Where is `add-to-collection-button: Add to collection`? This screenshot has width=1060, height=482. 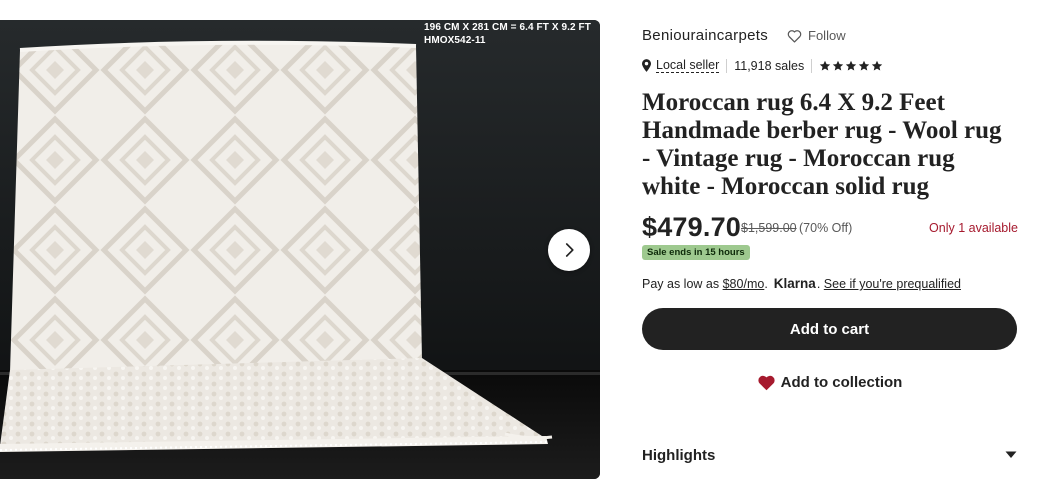
add-to-collection-button: Add to collection is located at coordinates (829, 382).